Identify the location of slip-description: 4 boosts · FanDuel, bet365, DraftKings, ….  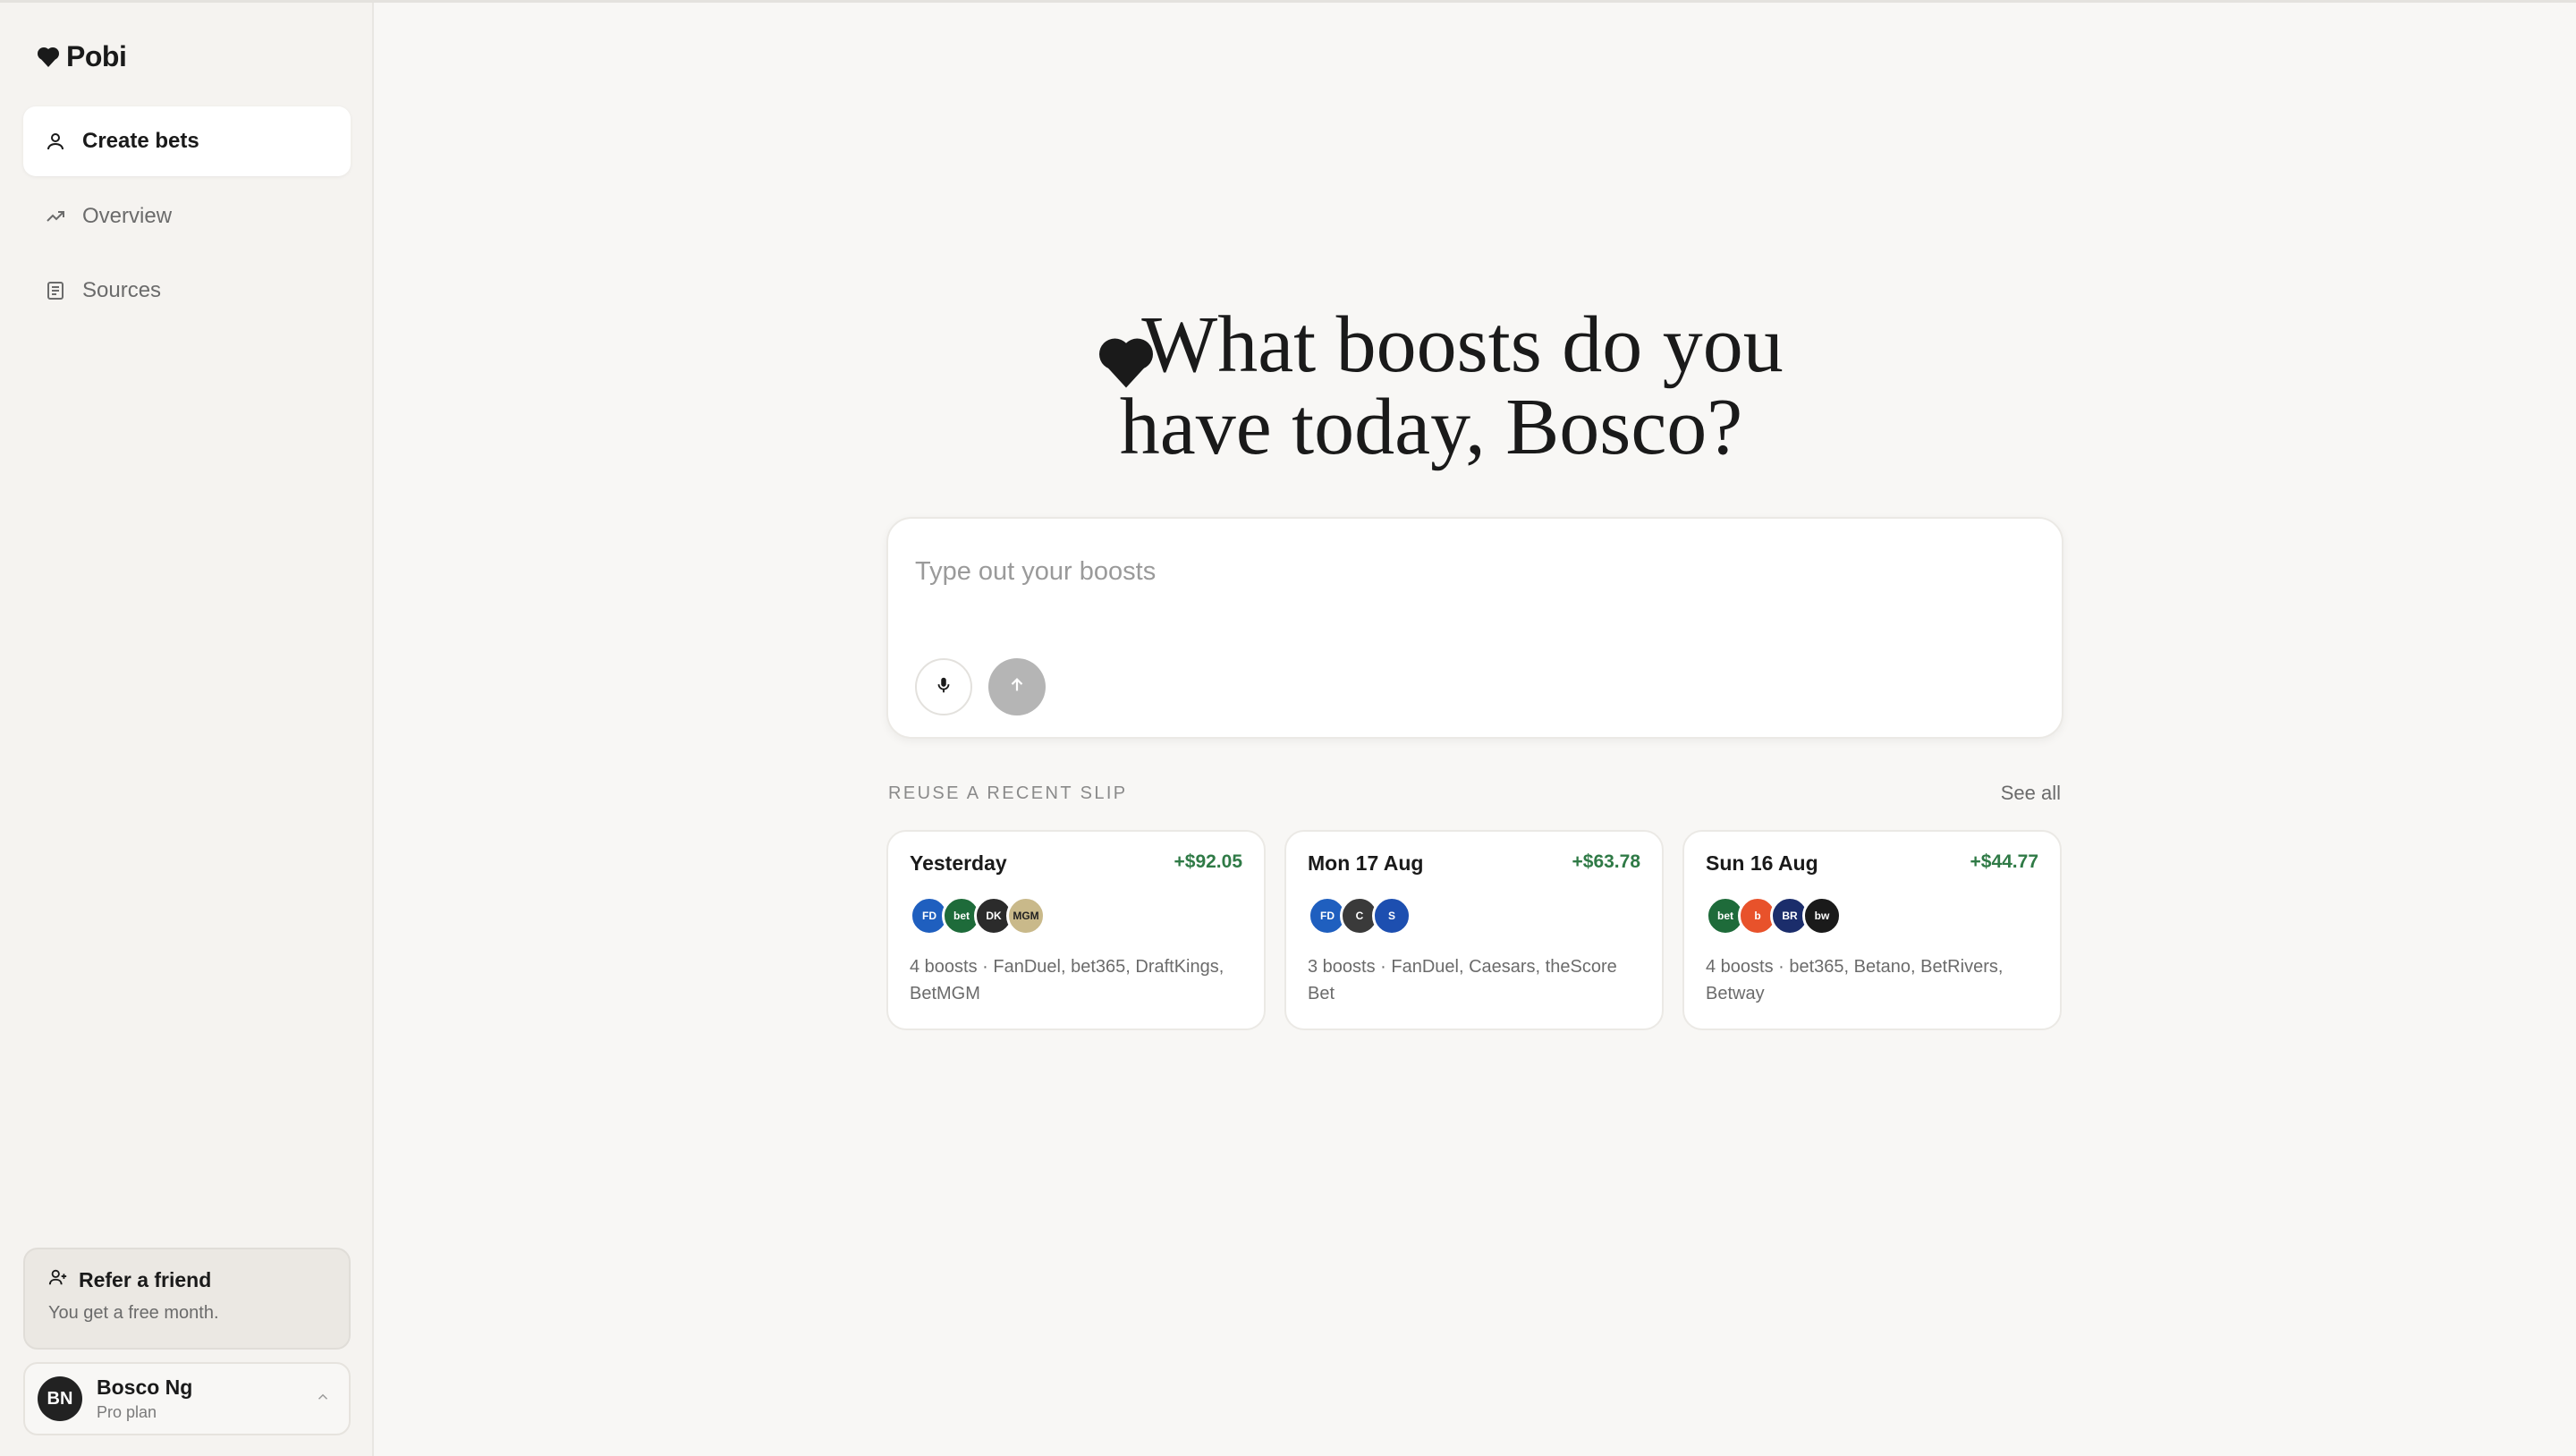
(1067, 980).